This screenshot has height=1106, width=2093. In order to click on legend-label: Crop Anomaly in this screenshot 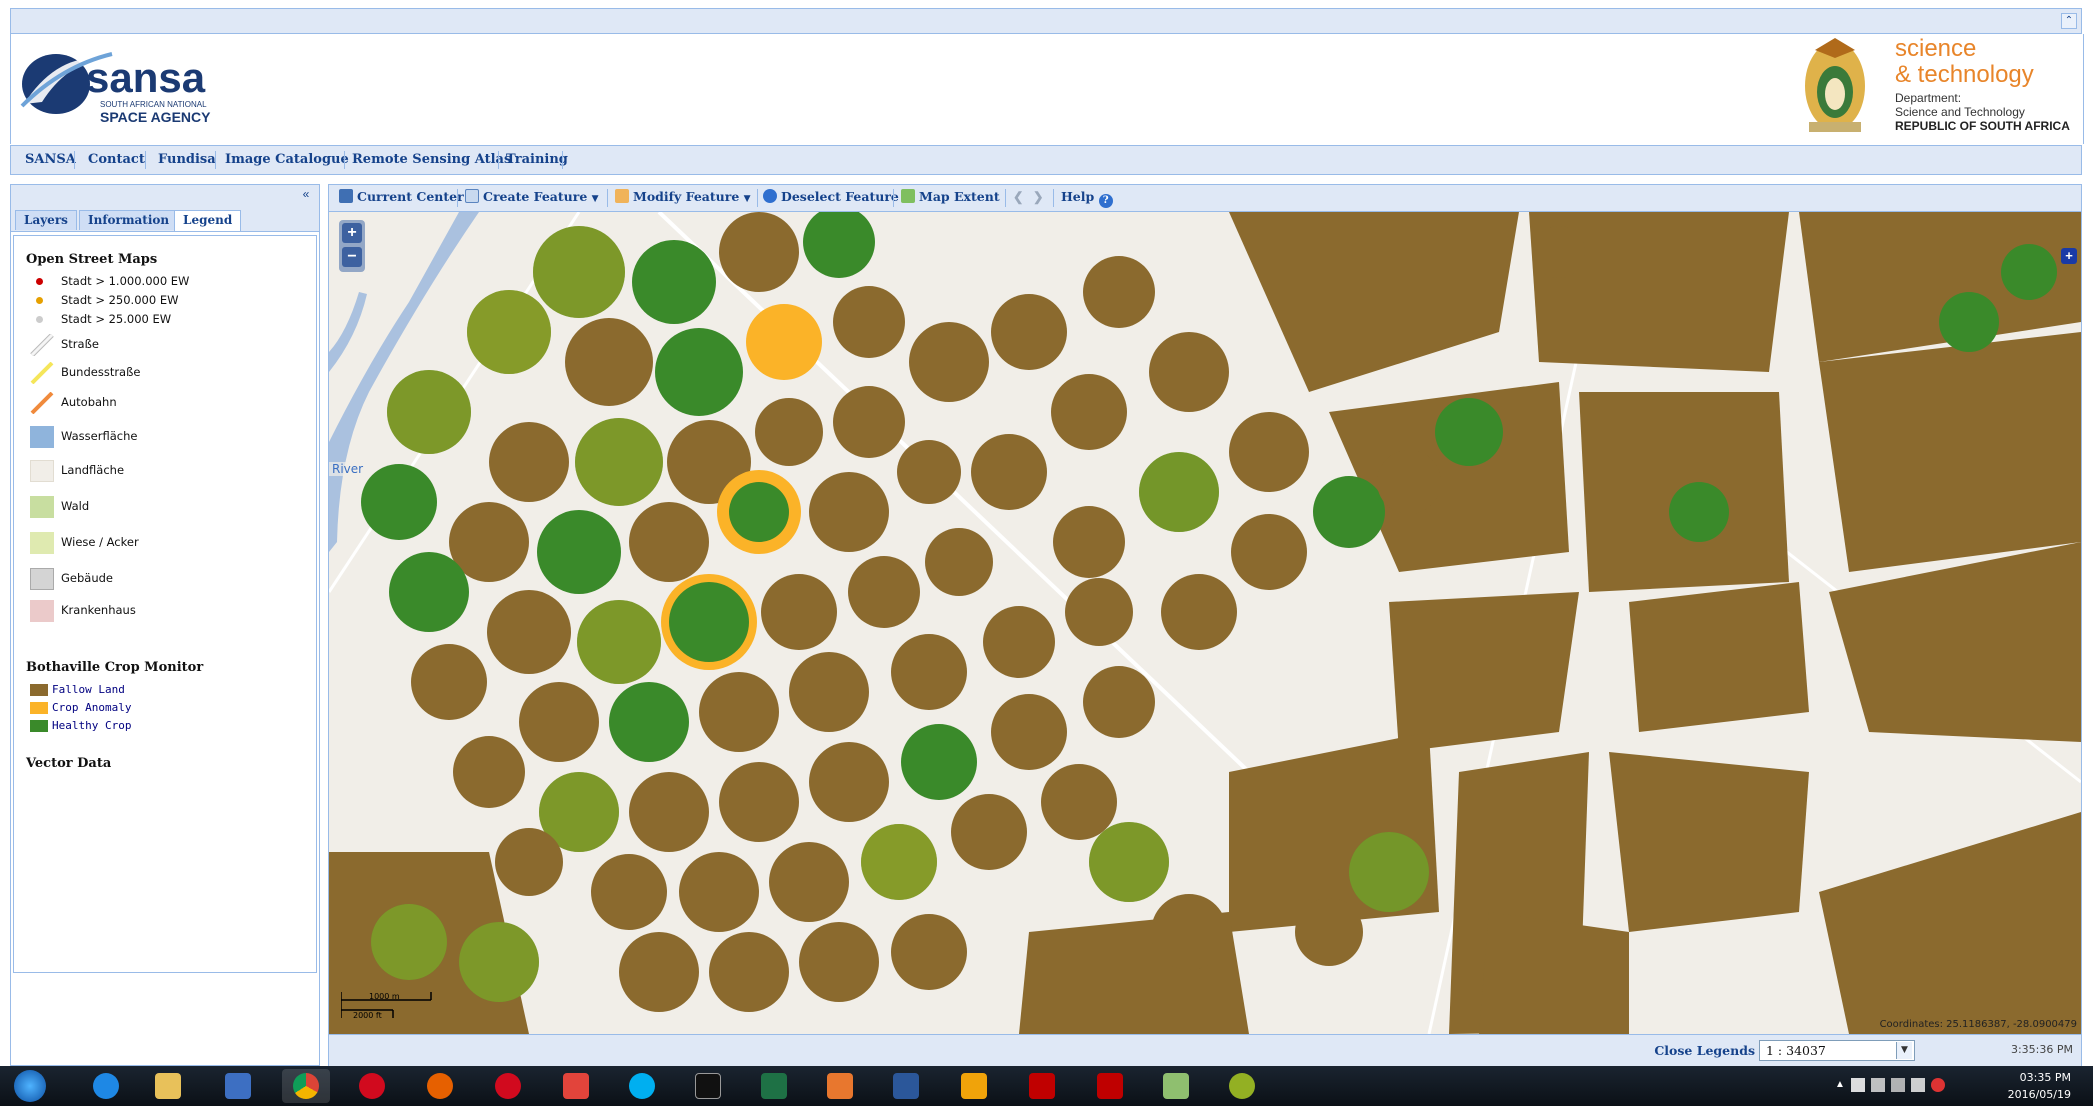, I will do `click(92, 707)`.